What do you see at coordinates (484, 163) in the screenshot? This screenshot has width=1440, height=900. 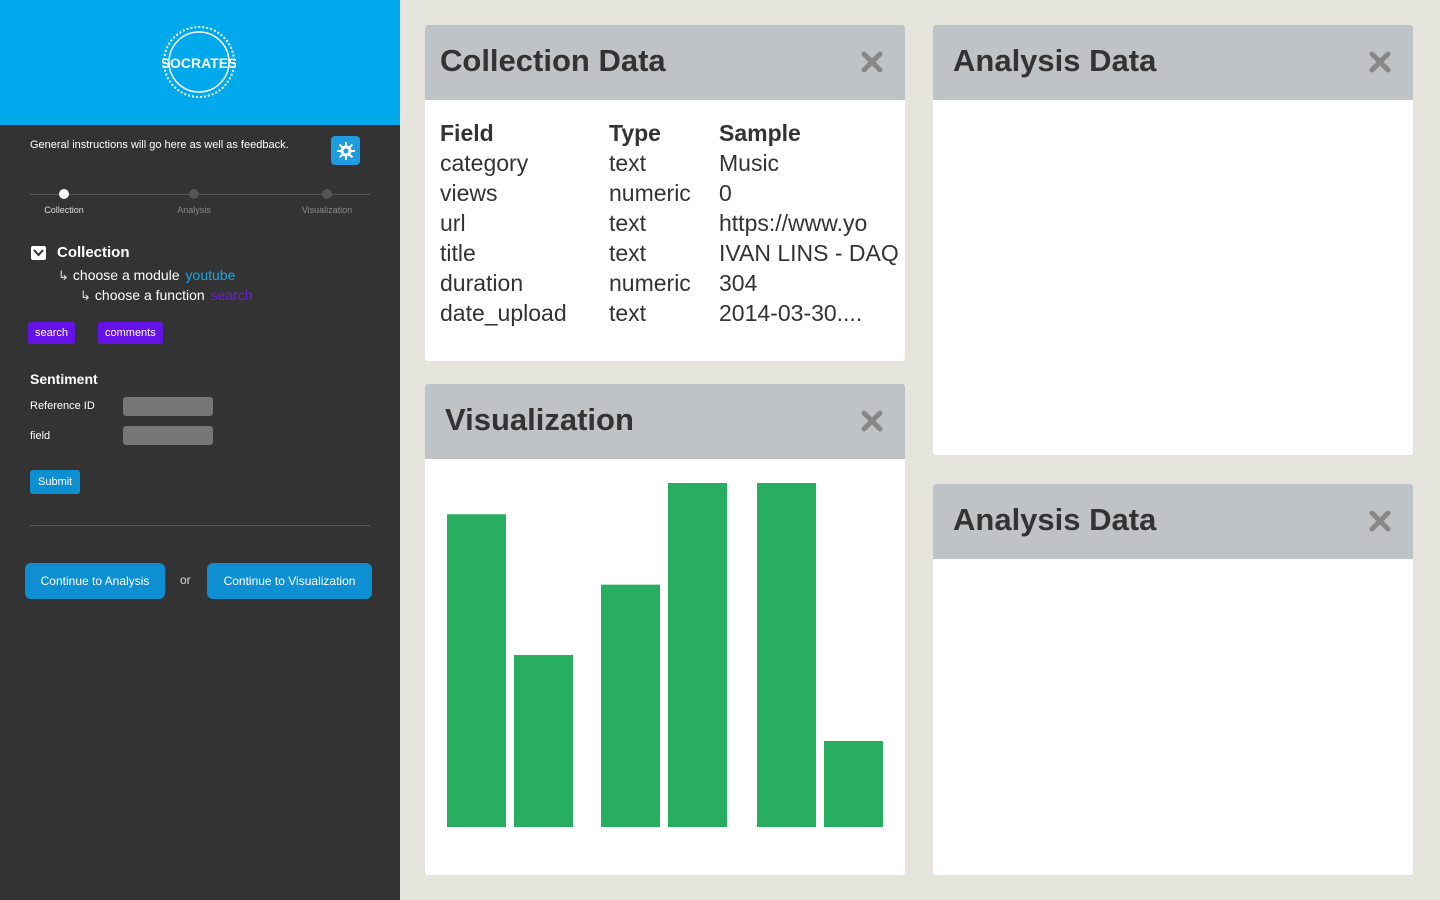 I see `field-cell: category` at bounding box center [484, 163].